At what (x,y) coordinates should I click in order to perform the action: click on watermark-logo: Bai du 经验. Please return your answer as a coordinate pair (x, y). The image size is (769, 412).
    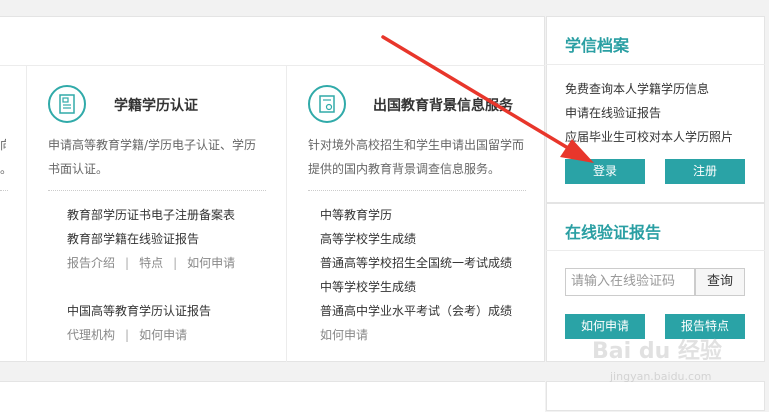
    Looking at the image, I should click on (657, 351).